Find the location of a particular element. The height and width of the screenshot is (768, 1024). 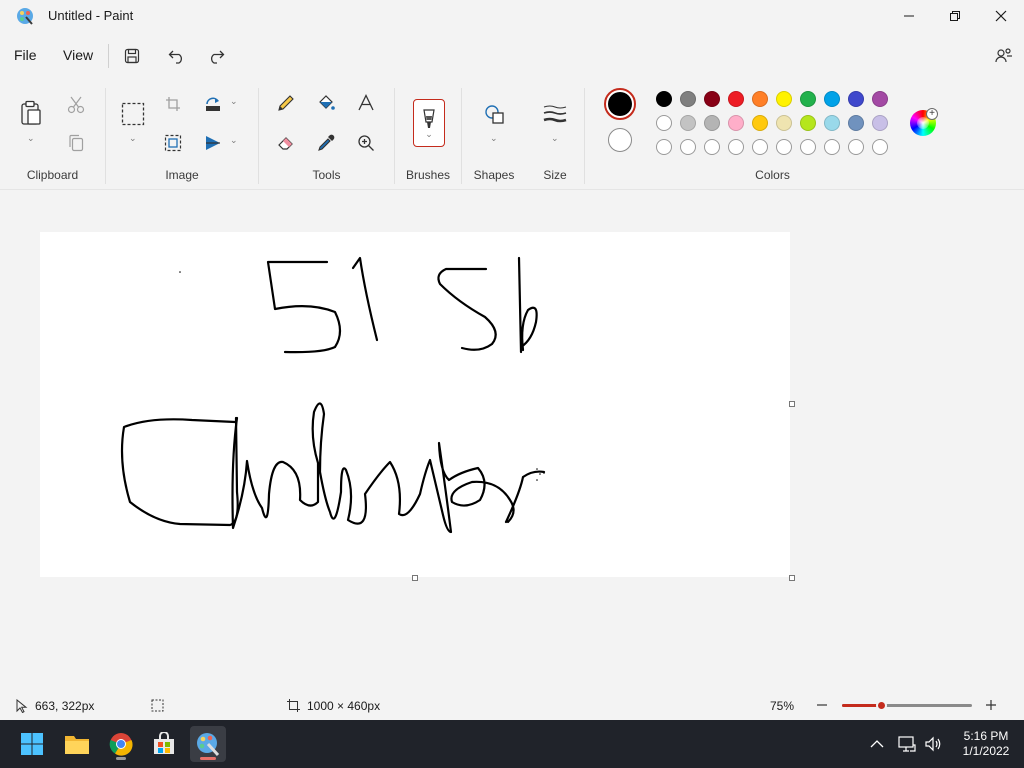

rotate-dropdown-chevron-icon: ⌄ is located at coordinates (234, 101).